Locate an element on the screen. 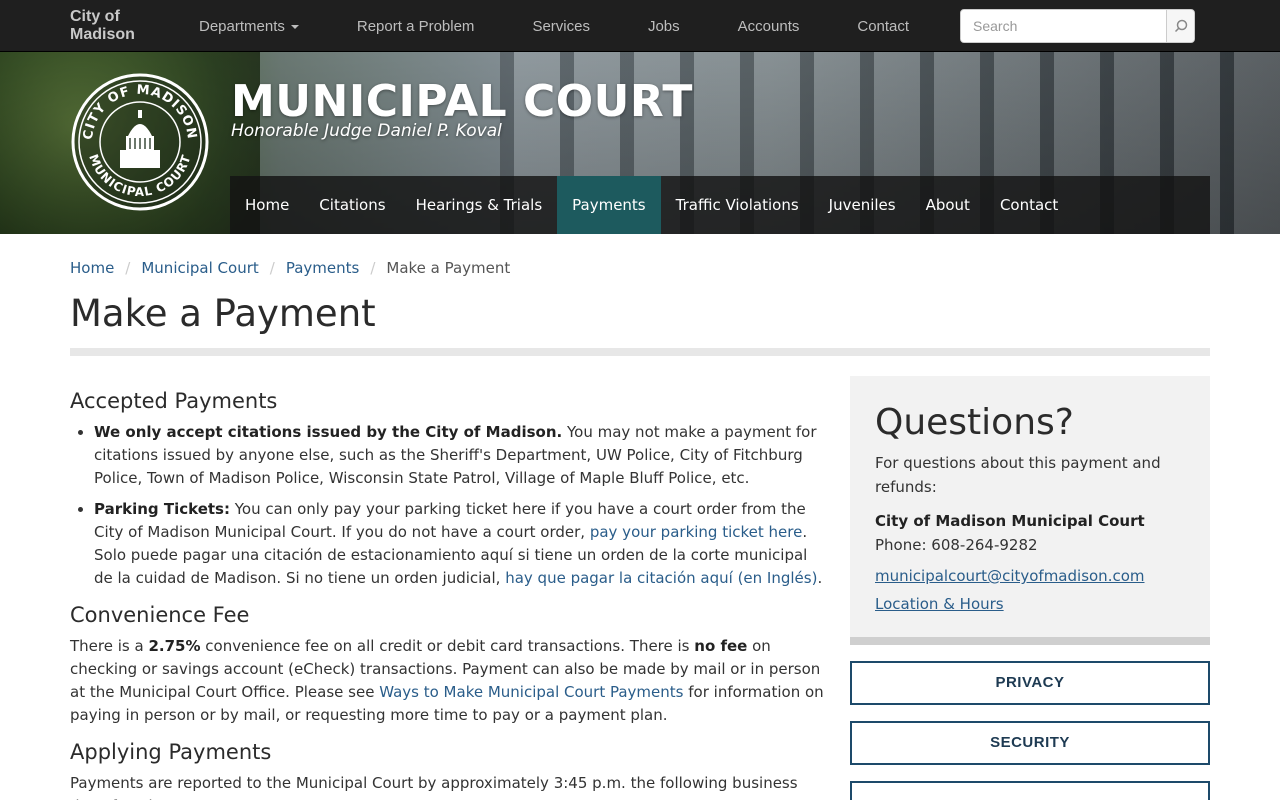  city-brand-link: City of Madison is located at coordinates (115, 26).